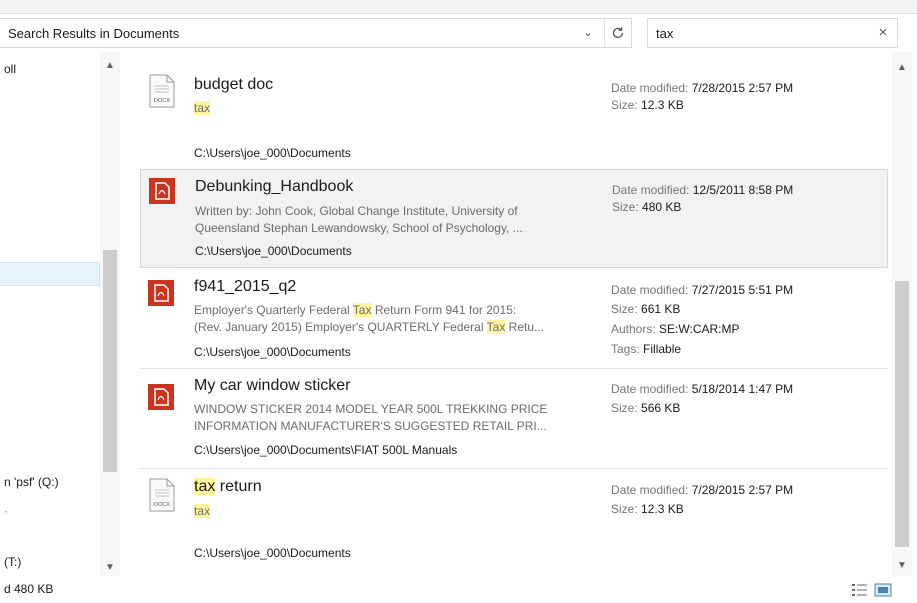 This screenshot has width=917, height=603. Describe the element at coordinates (316, 33) in the screenshot. I see `address-bar: Search Results in Documents ⌄` at that location.